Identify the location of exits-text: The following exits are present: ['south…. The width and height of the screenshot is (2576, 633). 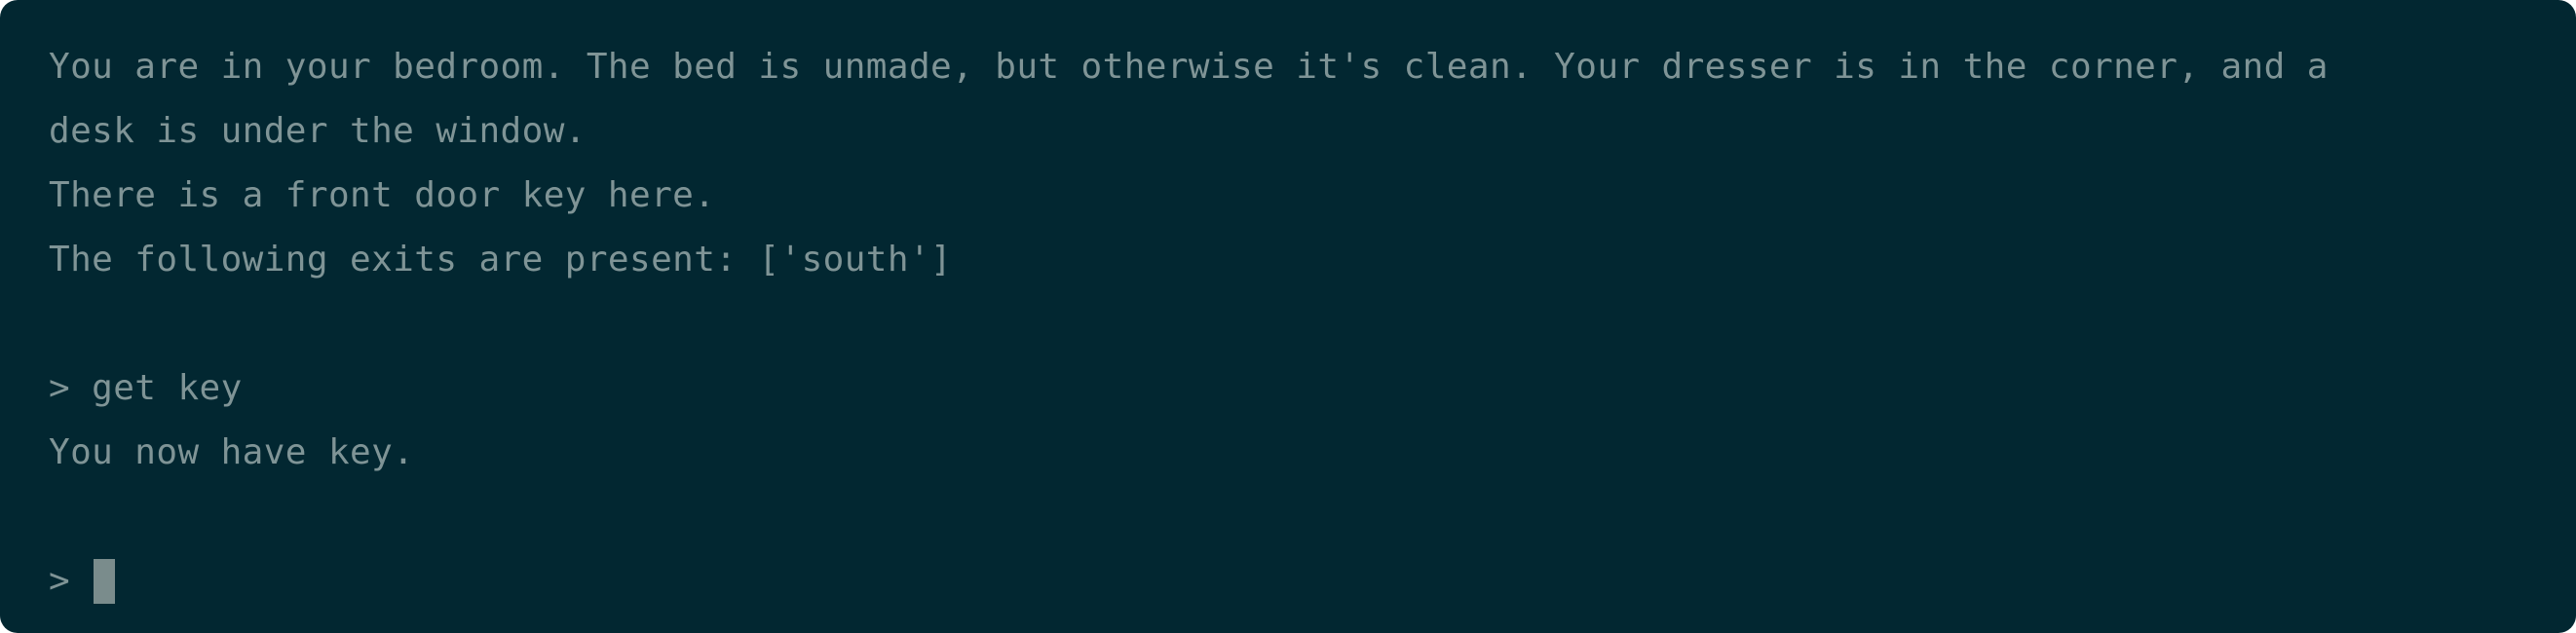
(501, 259).